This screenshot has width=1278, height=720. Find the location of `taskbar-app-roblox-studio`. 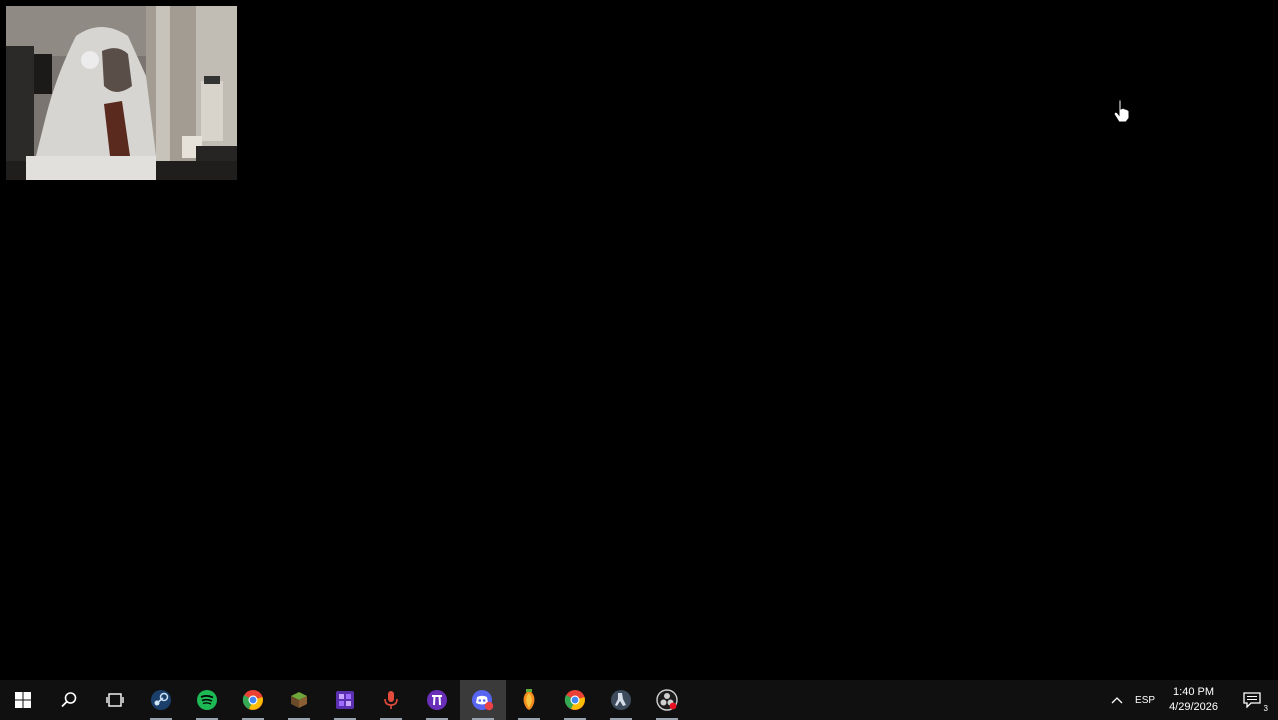

taskbar-app-roblox-studio is located at coordinates (345, 700).